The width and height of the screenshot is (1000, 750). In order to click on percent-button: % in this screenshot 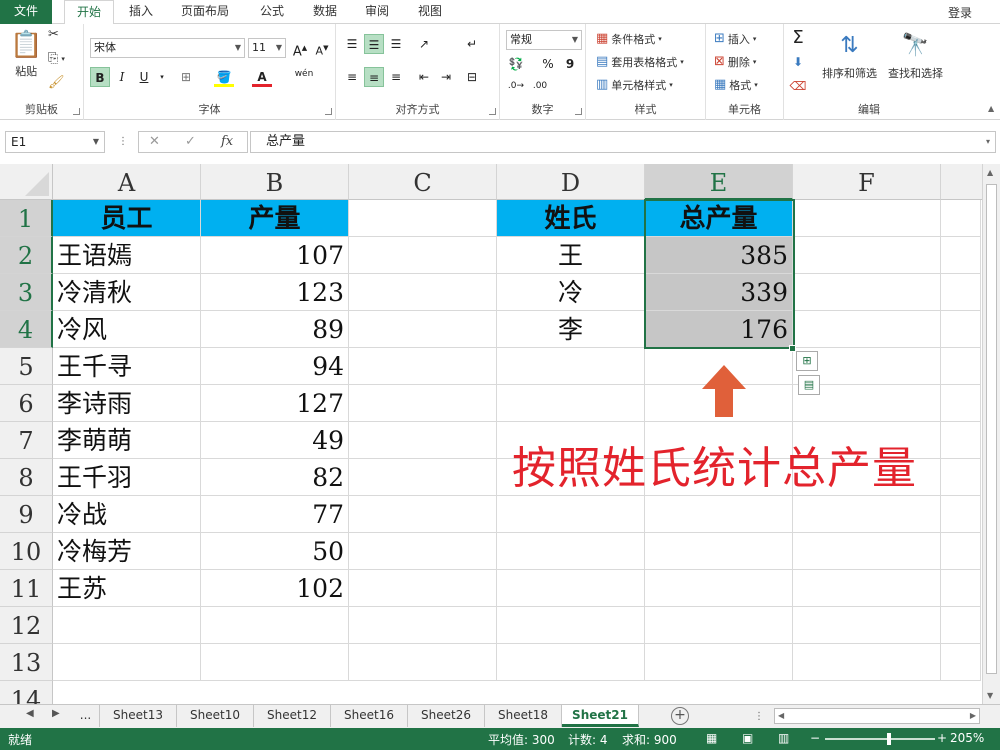, I will do `click(548, 64)`.